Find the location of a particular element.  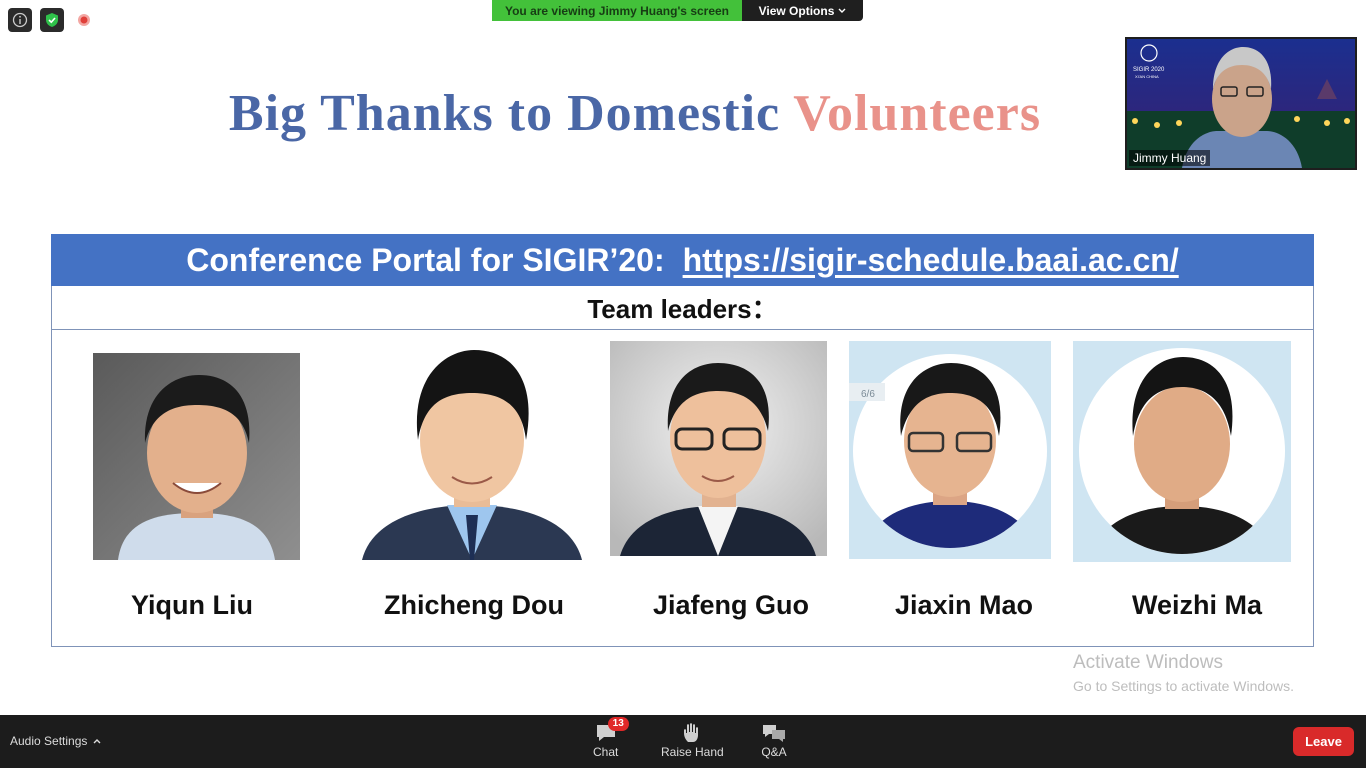

watermark-title: Activate Windows is located at coordinates (1148, 662).